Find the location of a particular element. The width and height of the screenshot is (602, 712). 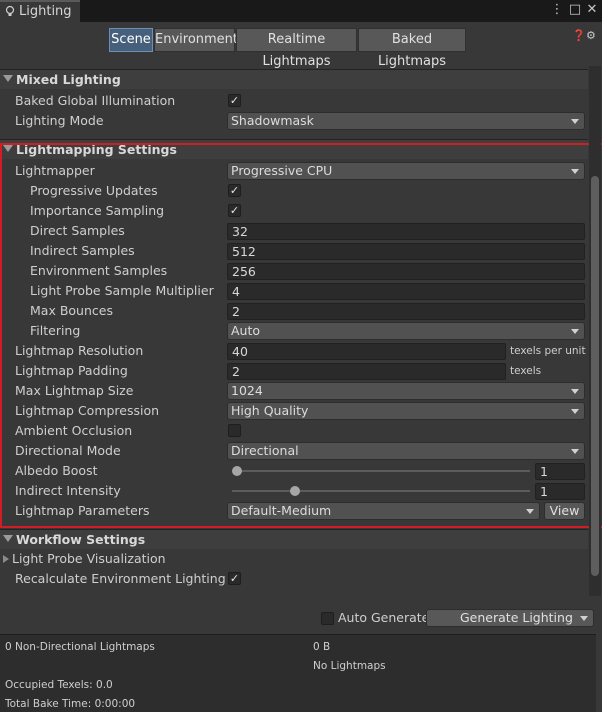

foldout-collapsed-icon is located at coordinates (6, 559).